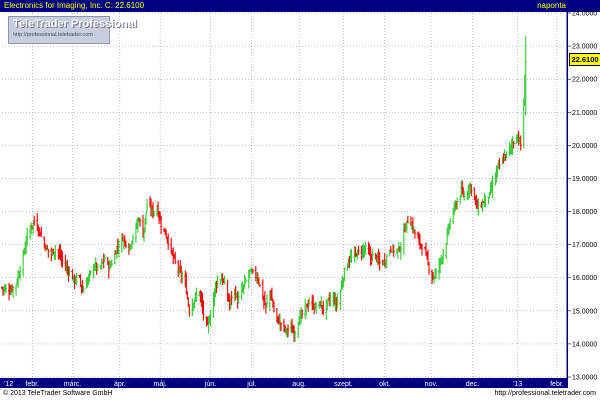  I want to click on copyright-text: © 2013 TeleTrader Software GmbH, so click(58, 393).